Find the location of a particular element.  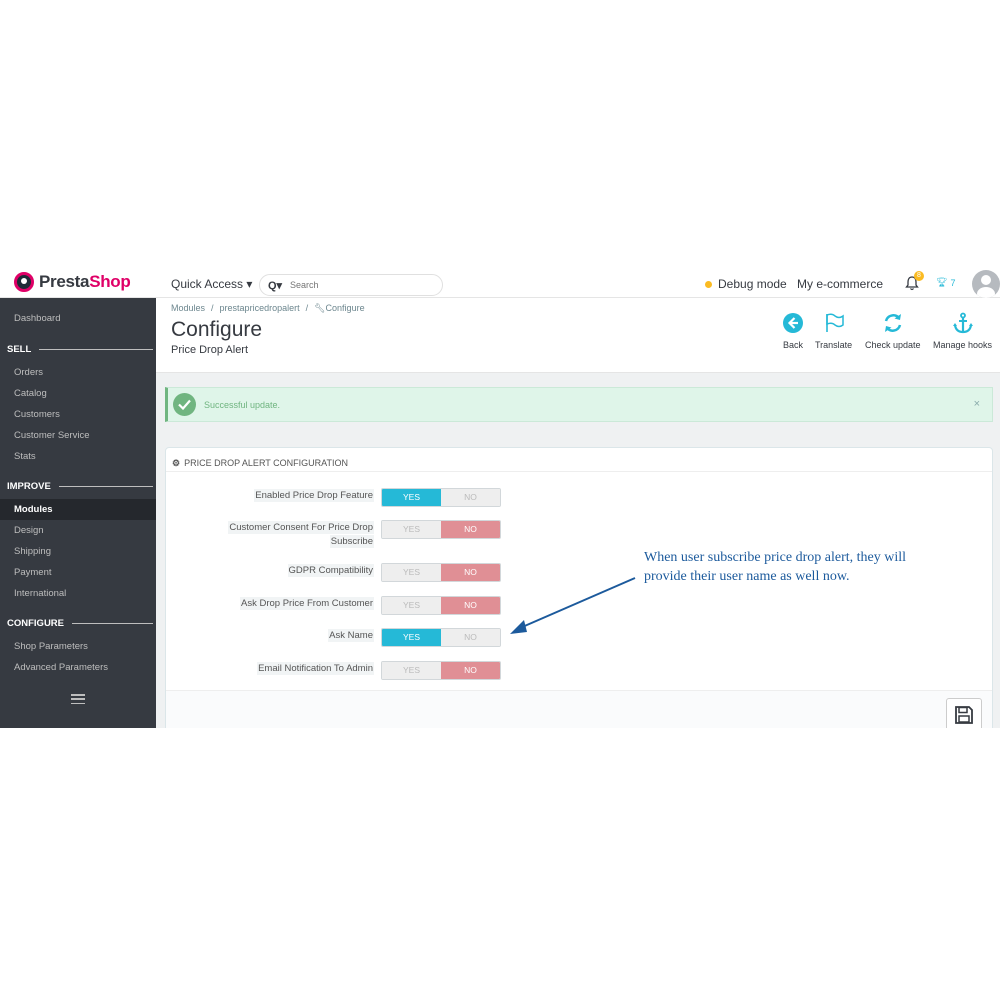

sidebar-section-improve: IMPROVE is located at coordinates (80, 486).